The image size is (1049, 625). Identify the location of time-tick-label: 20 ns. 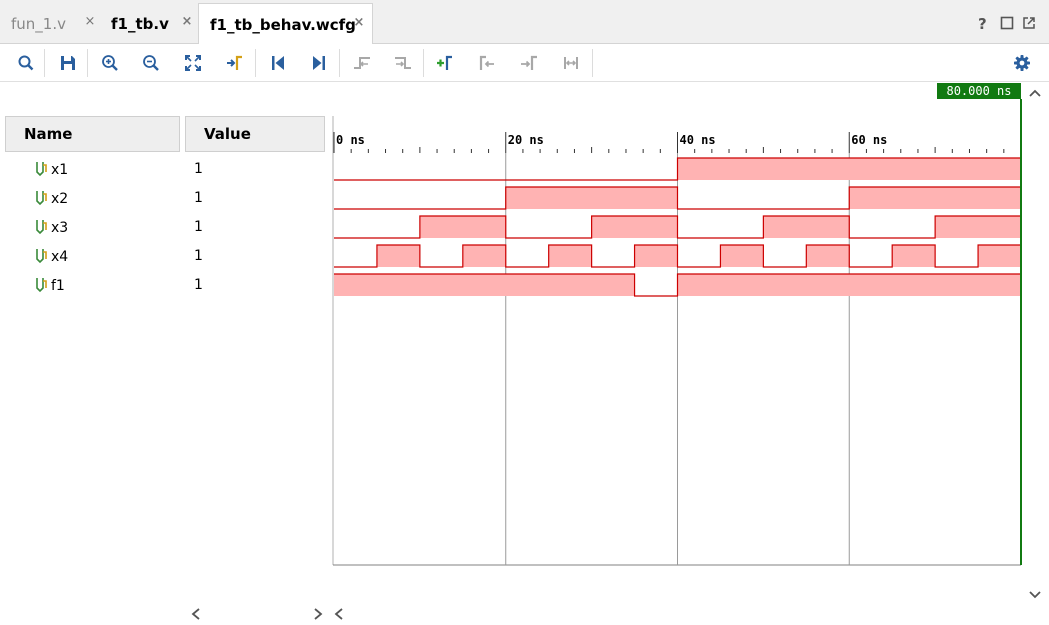
(526, 140).